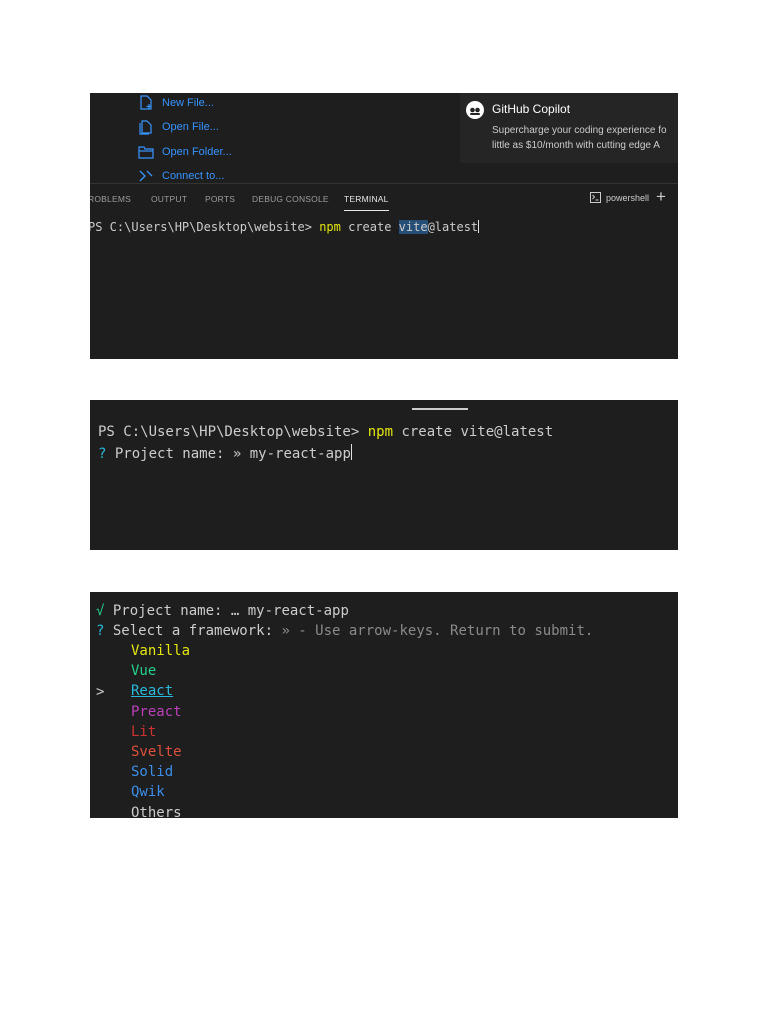  Describe the element at coordinates (146, 152) in the screenshot. I see `open-folder-icon` at that location.